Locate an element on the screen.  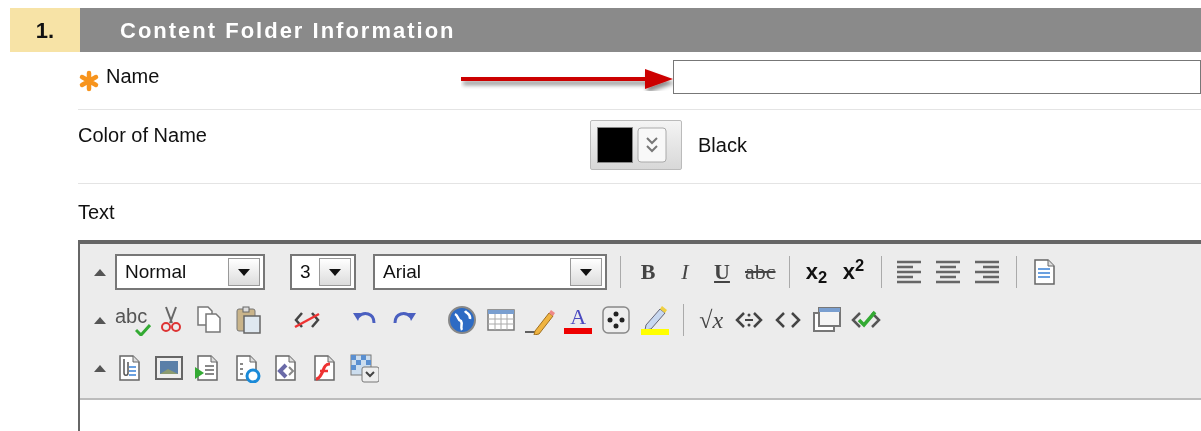
highlighter-icon is located at coordinates (655, 320).